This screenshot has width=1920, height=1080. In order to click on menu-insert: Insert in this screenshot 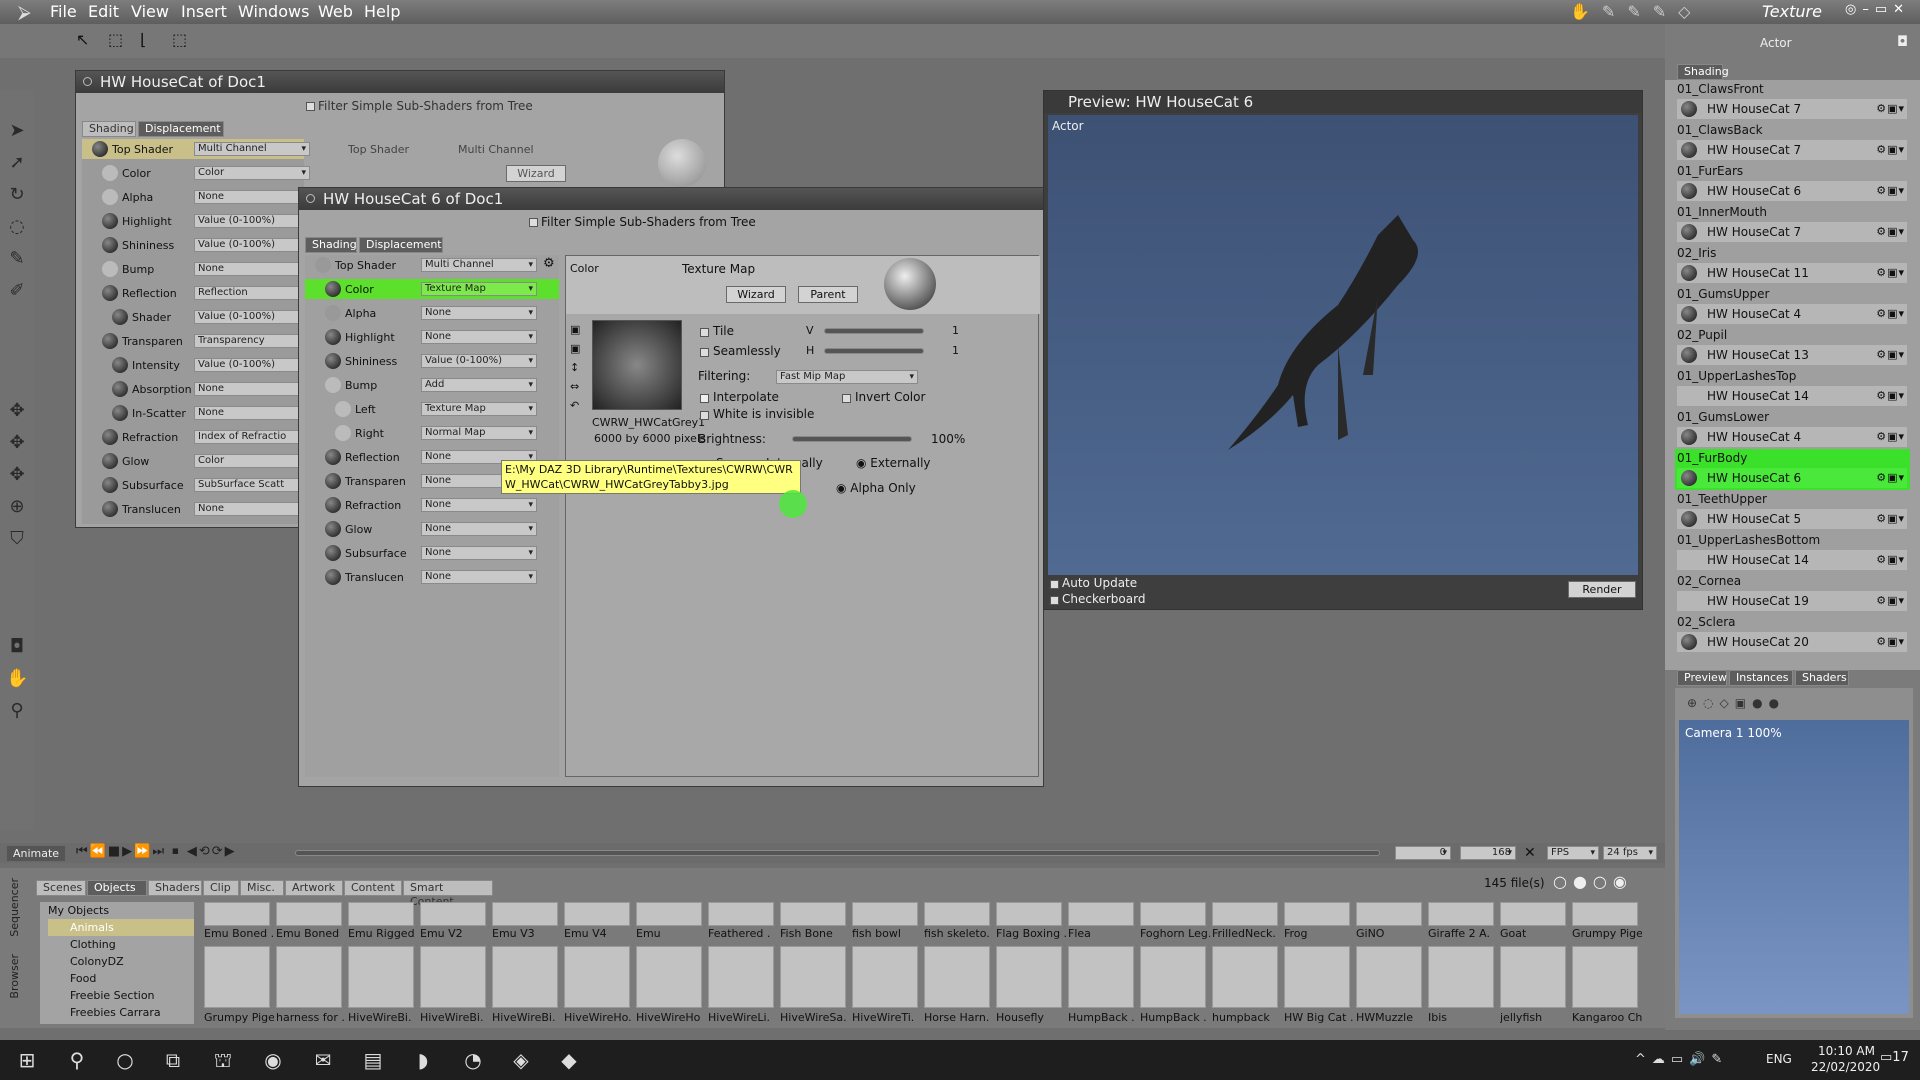, I will do `click(204, 11)`.